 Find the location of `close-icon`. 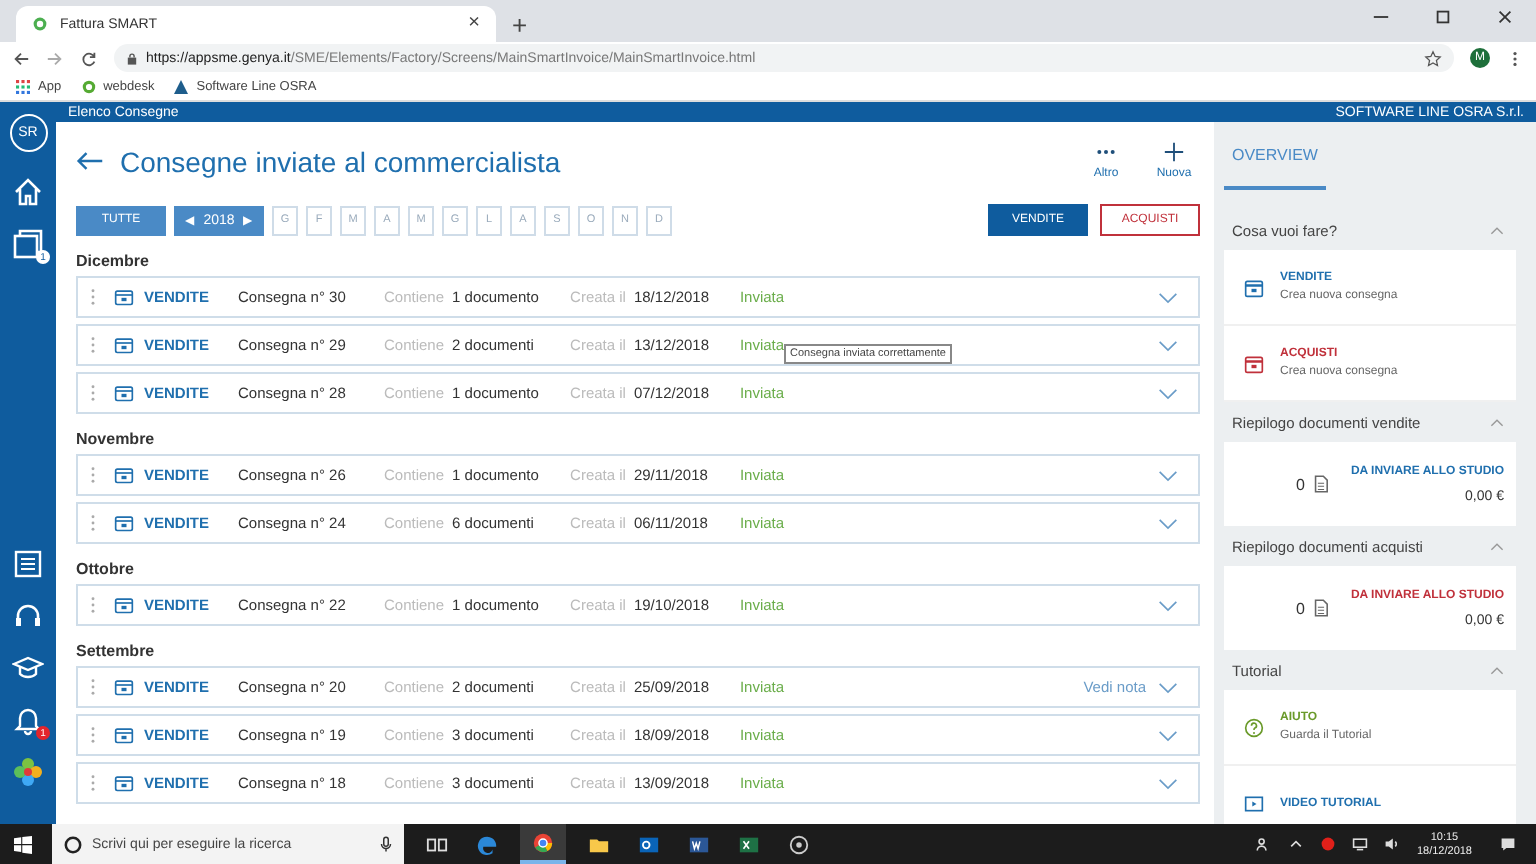

close-icon is located at coordinates (1505, 16).